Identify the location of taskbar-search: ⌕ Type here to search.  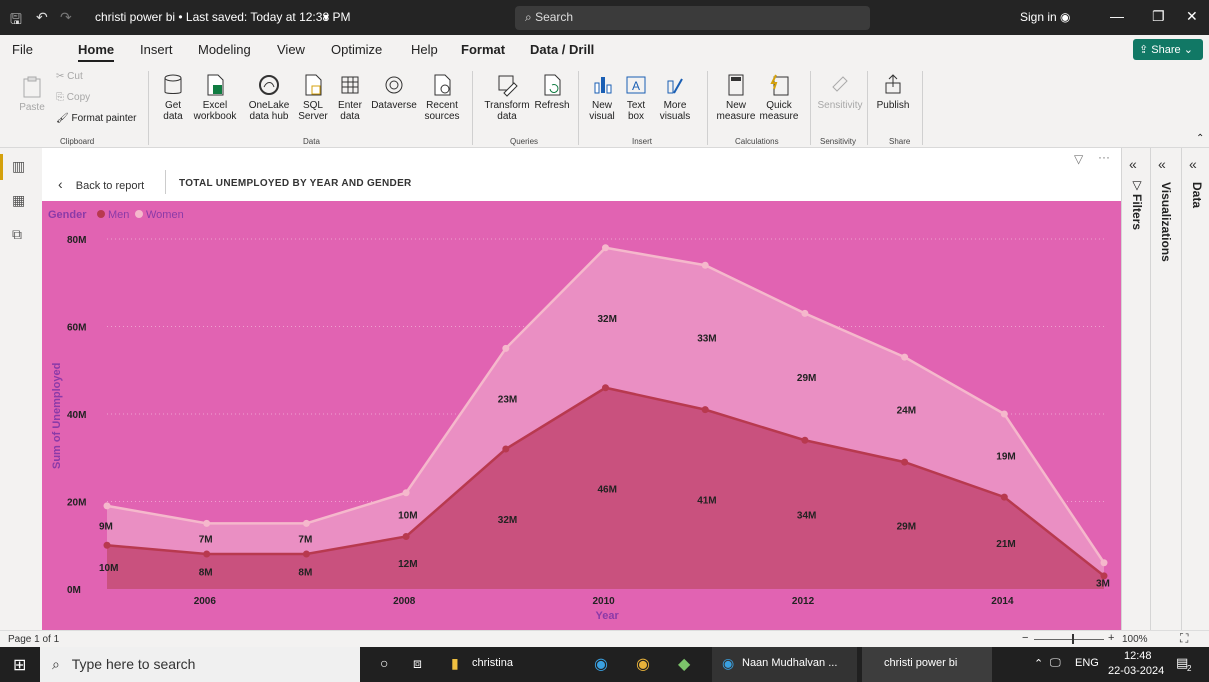
(200, 664).